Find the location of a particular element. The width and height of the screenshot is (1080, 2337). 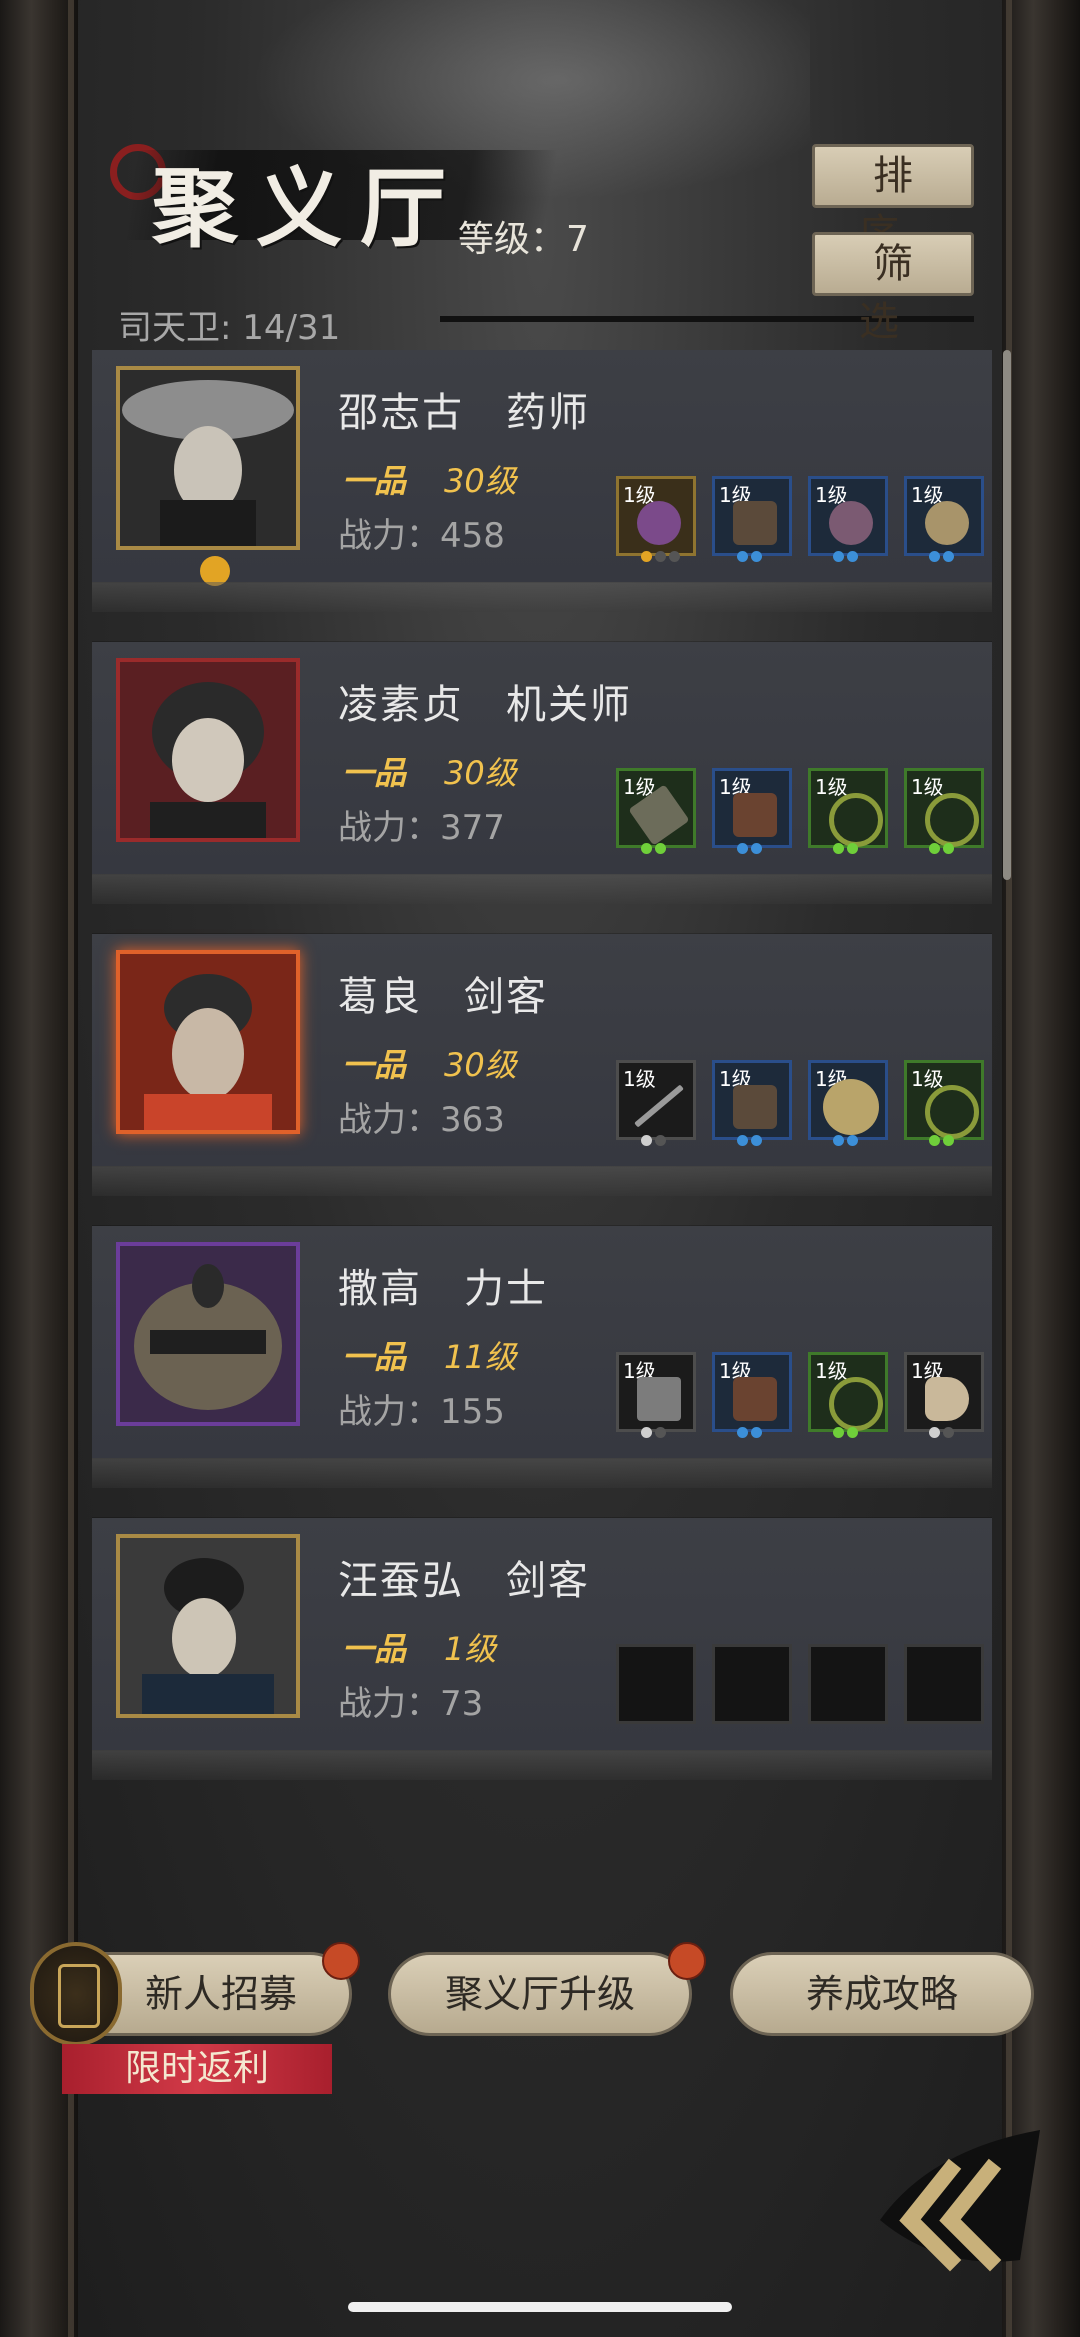

equip-slot-pouch: 1级 is located at coordinates (848, 519).